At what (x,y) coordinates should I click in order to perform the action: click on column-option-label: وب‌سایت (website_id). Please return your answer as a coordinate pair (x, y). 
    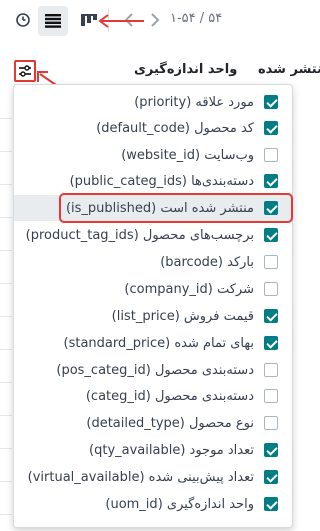
    Looking at the image, I should click on (187, 155).